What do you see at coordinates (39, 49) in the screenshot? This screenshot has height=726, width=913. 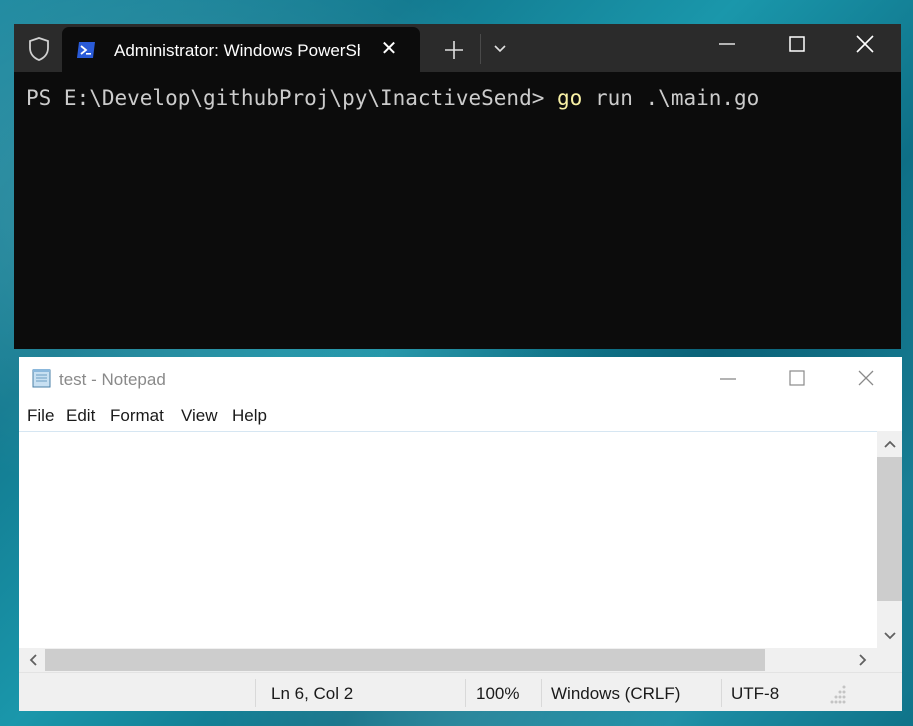 I see `shield-icon` at bounding box center [39, 49].